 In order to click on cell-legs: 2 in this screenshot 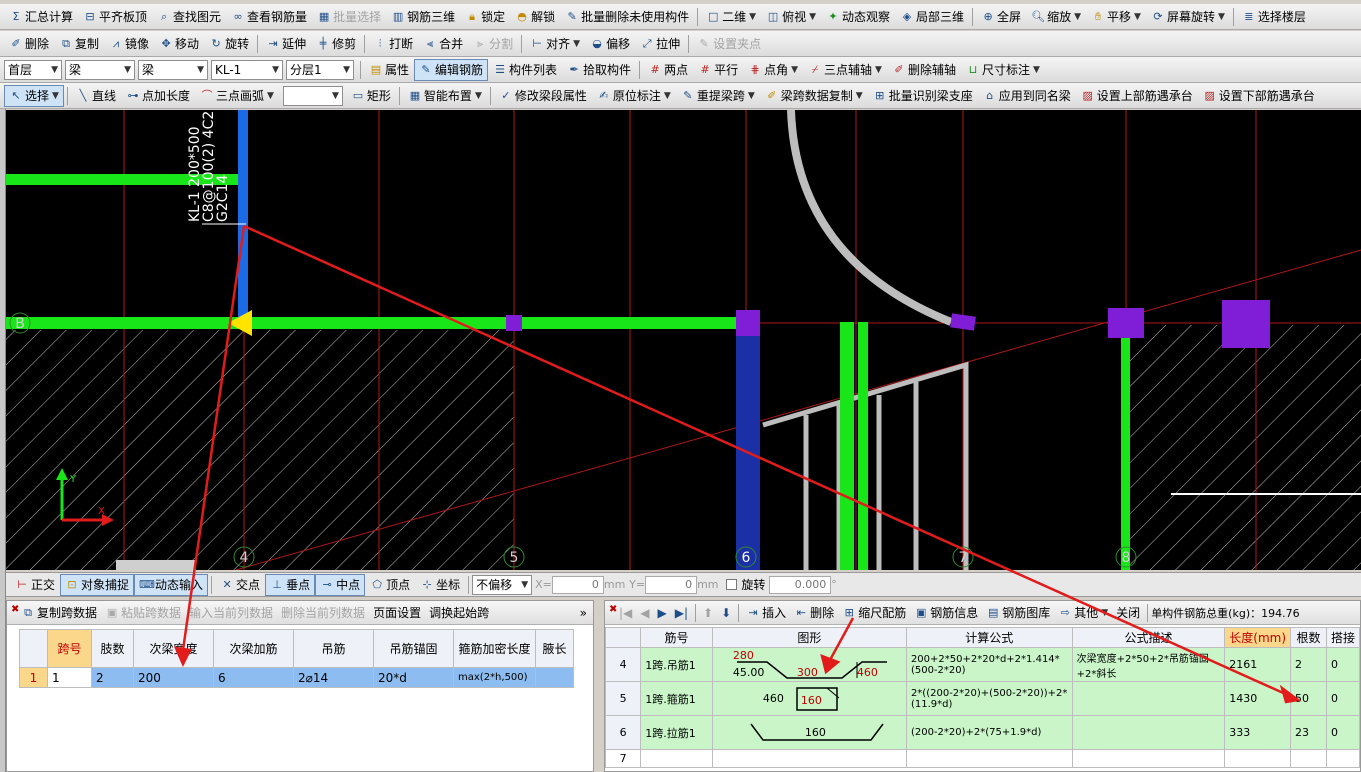, I will do `click(112, 677)`.